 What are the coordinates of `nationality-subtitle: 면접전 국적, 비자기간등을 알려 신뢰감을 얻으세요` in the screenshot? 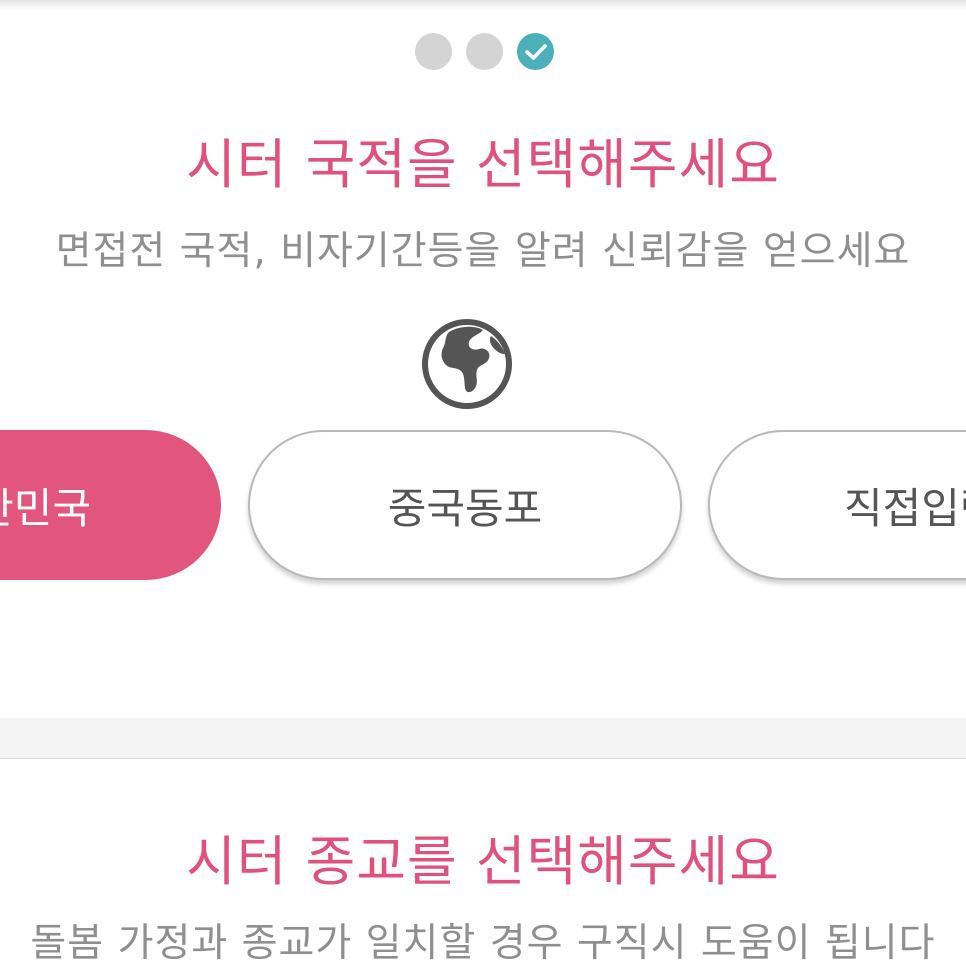 It's located at (483, 251).